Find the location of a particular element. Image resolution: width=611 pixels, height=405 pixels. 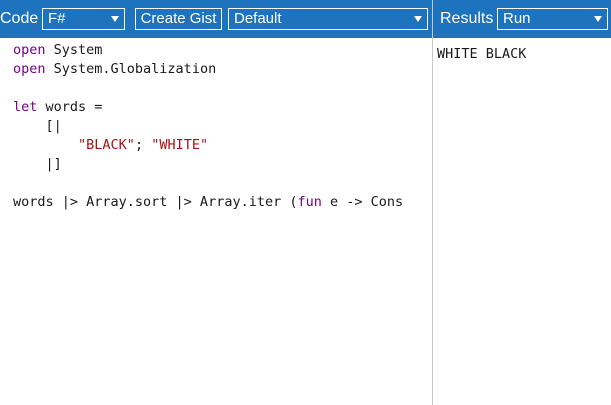

language-select: F# is located at coordinates (83, 19).